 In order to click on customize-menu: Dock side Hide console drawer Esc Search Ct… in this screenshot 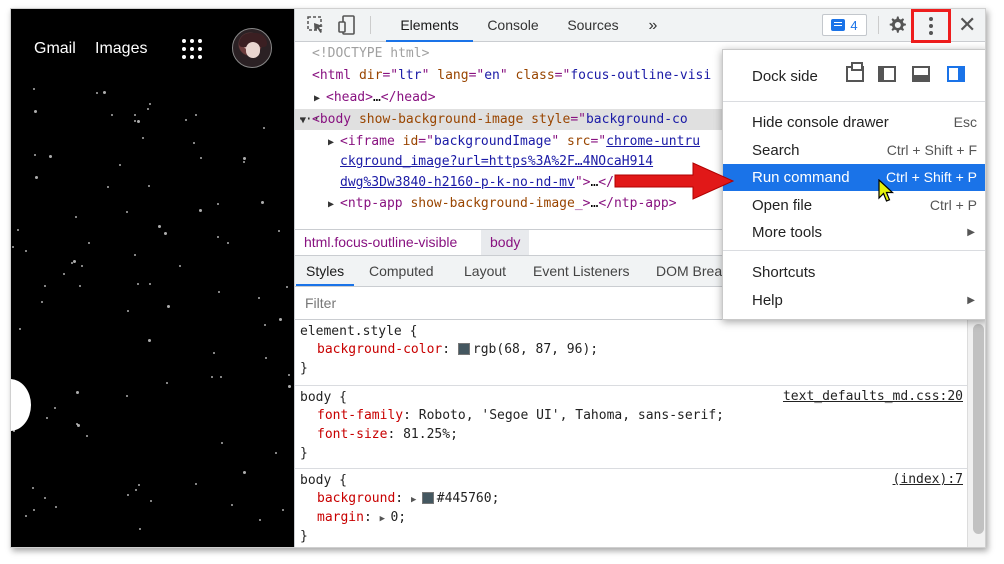, I will do `click(853, 184)`.